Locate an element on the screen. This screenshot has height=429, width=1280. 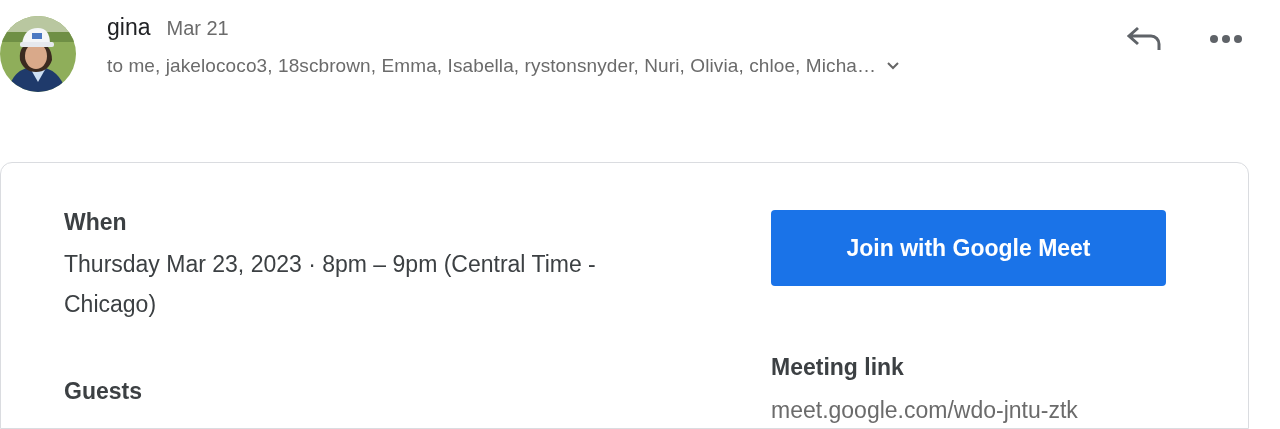
event-time: Thursday Mar 23, 2023 · 8pm – 9pm (Central Time - Chicago) is located at coordinates (330, 284).